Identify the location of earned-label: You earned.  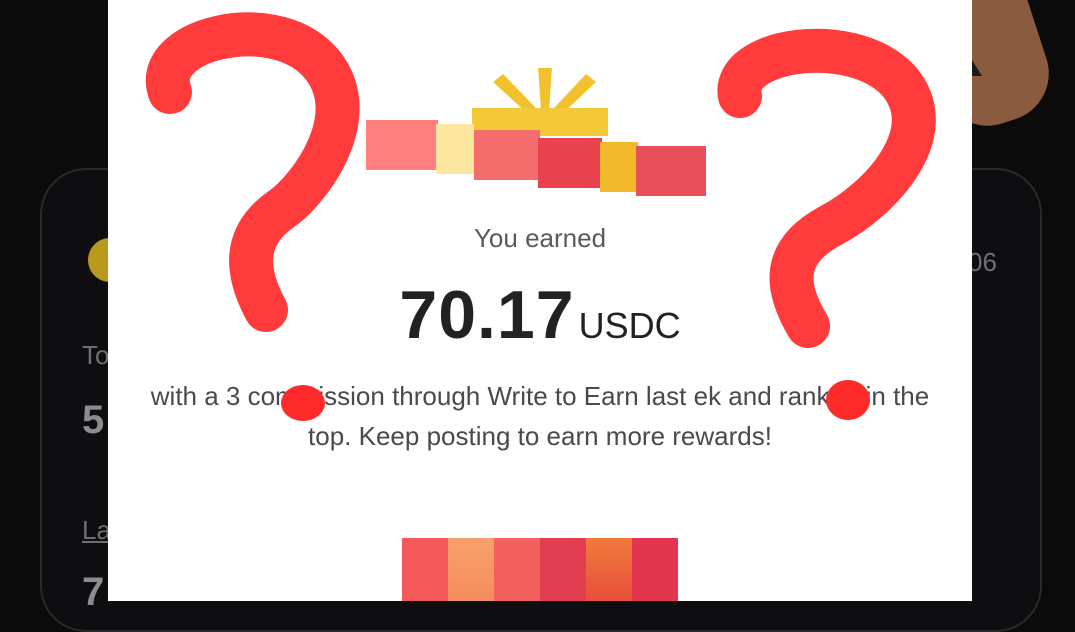
(540, 238).